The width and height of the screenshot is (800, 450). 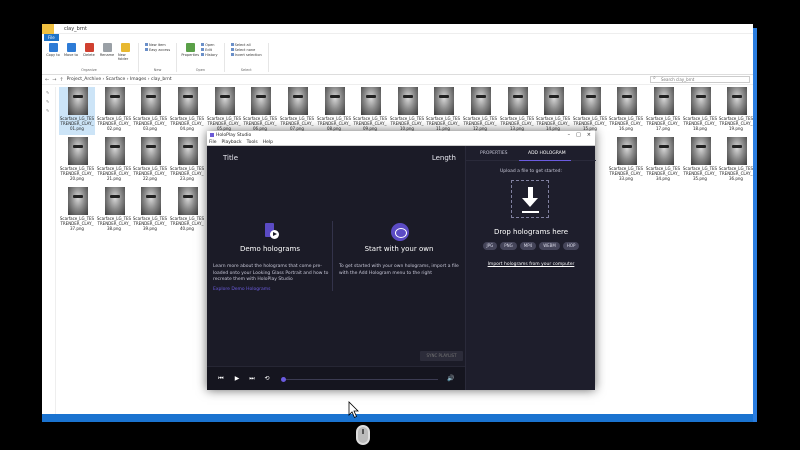 I want to click on file-thumbnail: Scarface_LG_TES TRENDER_CLAY_ 06.png, so click(x=260, y=111).